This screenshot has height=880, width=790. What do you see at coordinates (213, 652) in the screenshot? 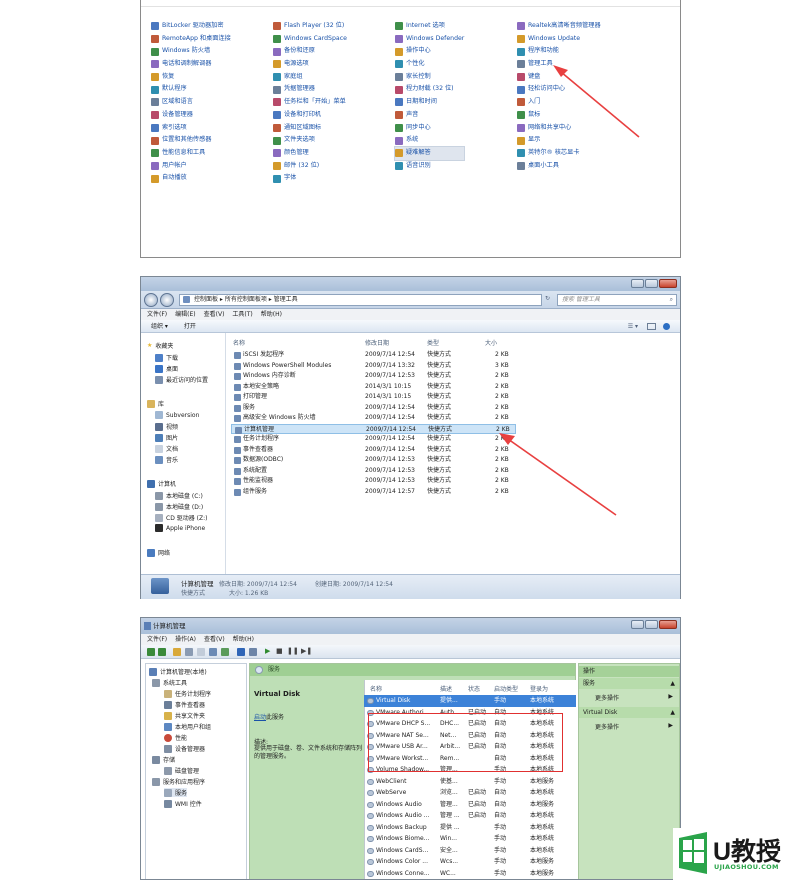
I see `export-list-icon` at bounding box center [213, 652].